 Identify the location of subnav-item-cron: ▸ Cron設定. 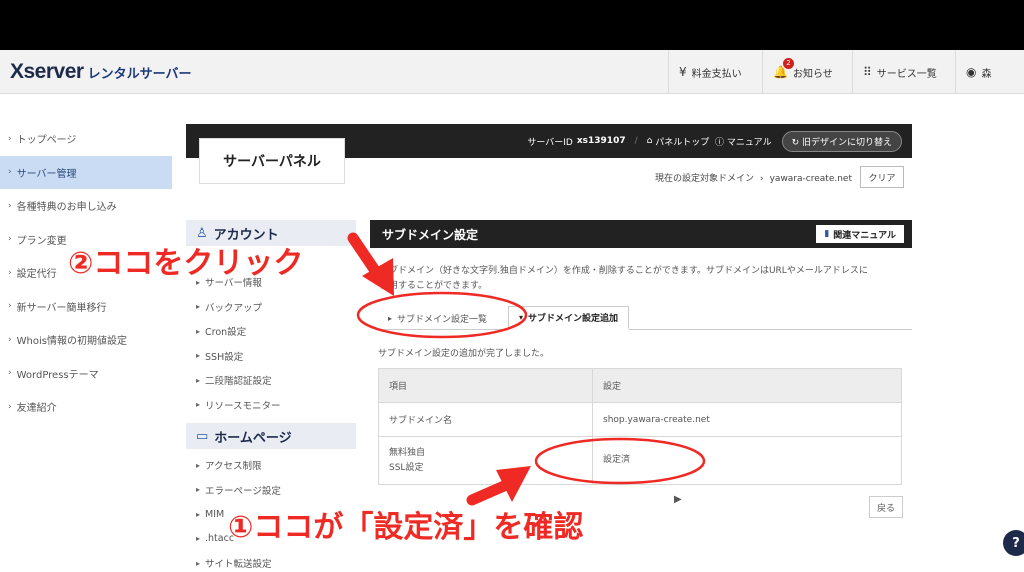
(271, 331).